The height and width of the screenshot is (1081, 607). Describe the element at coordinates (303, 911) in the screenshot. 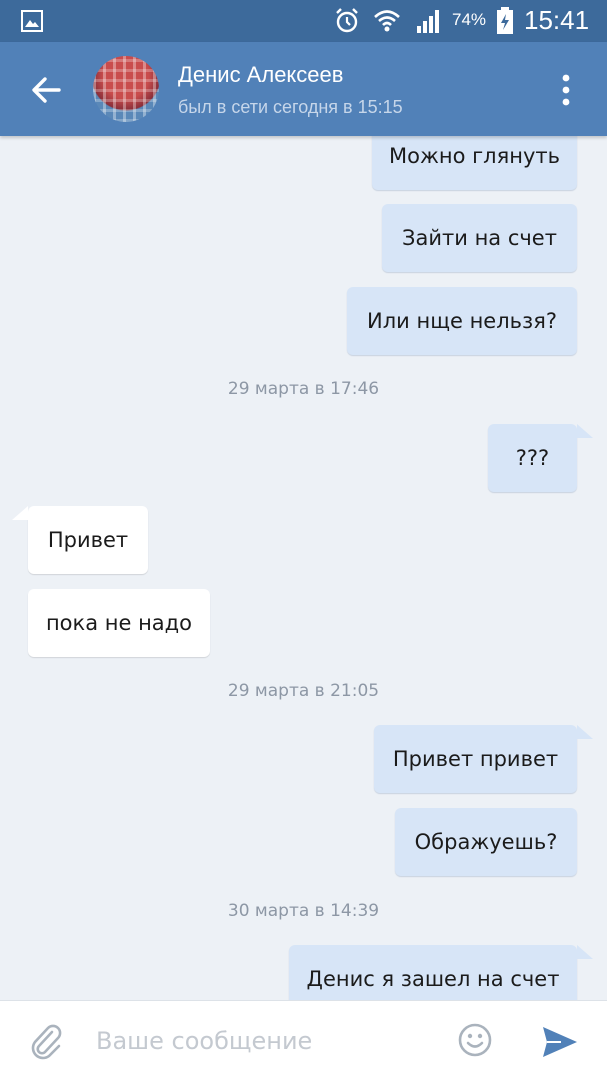

I see `date-separator: 30 марта в 14:39` at that location.